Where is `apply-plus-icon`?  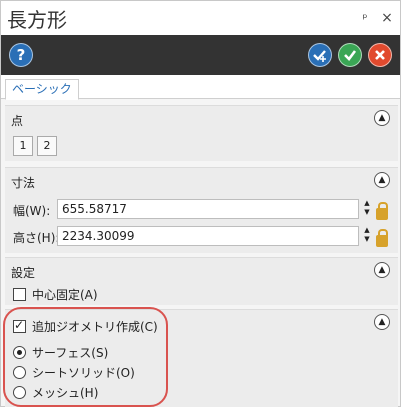 apply-plus-icon is located at coordinates (319, 56).